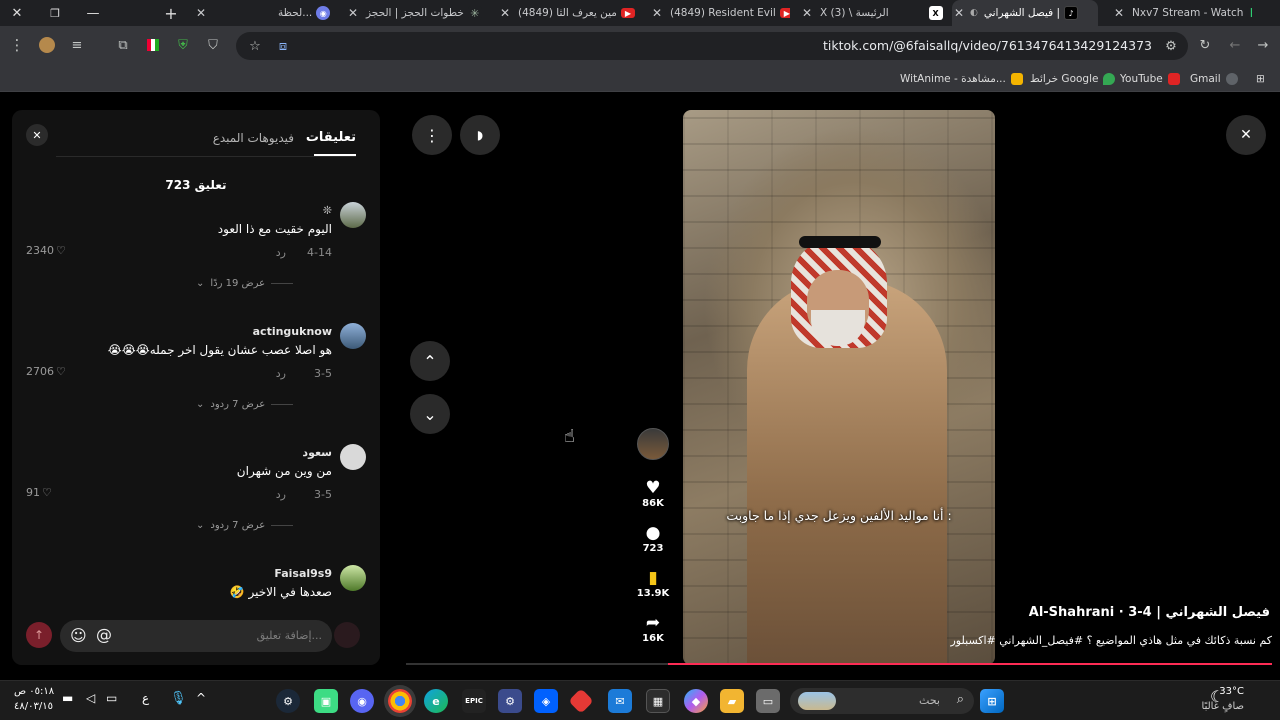  What do you see at coordinates (436, 701) in the screenshot?
I see `edge-icon: e` at bounding box center [436, 701].